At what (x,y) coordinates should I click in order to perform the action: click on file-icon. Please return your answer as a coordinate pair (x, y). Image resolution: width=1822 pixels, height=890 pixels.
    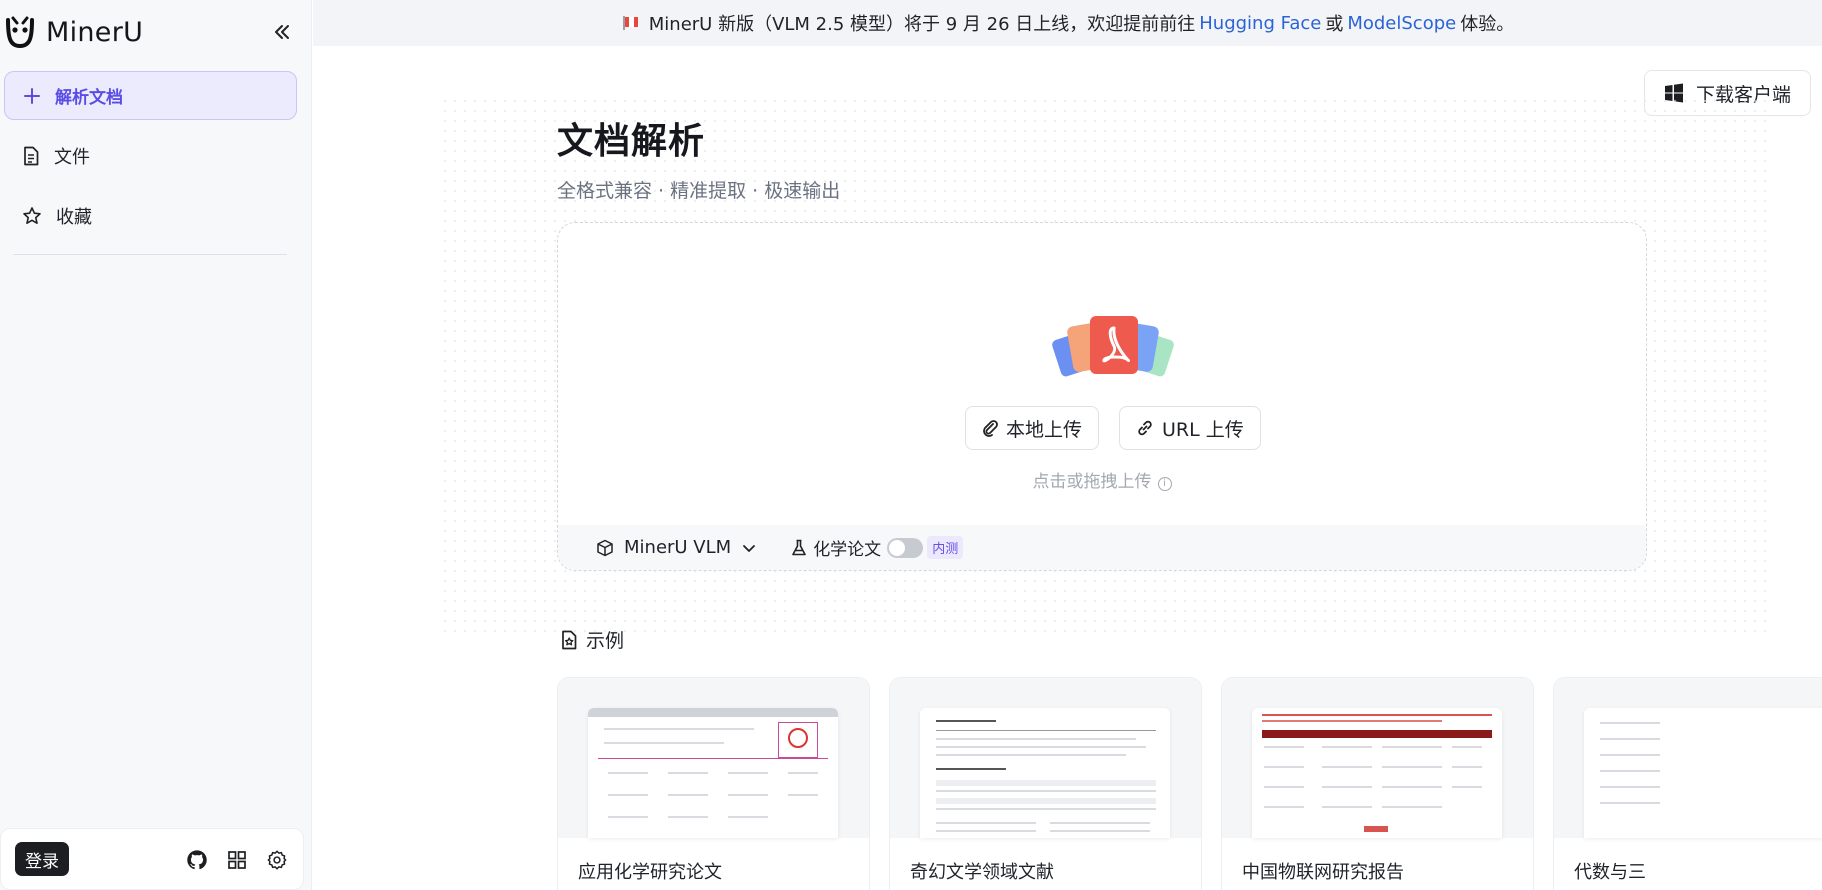
    Looking at the image, I should click on (31, 156).